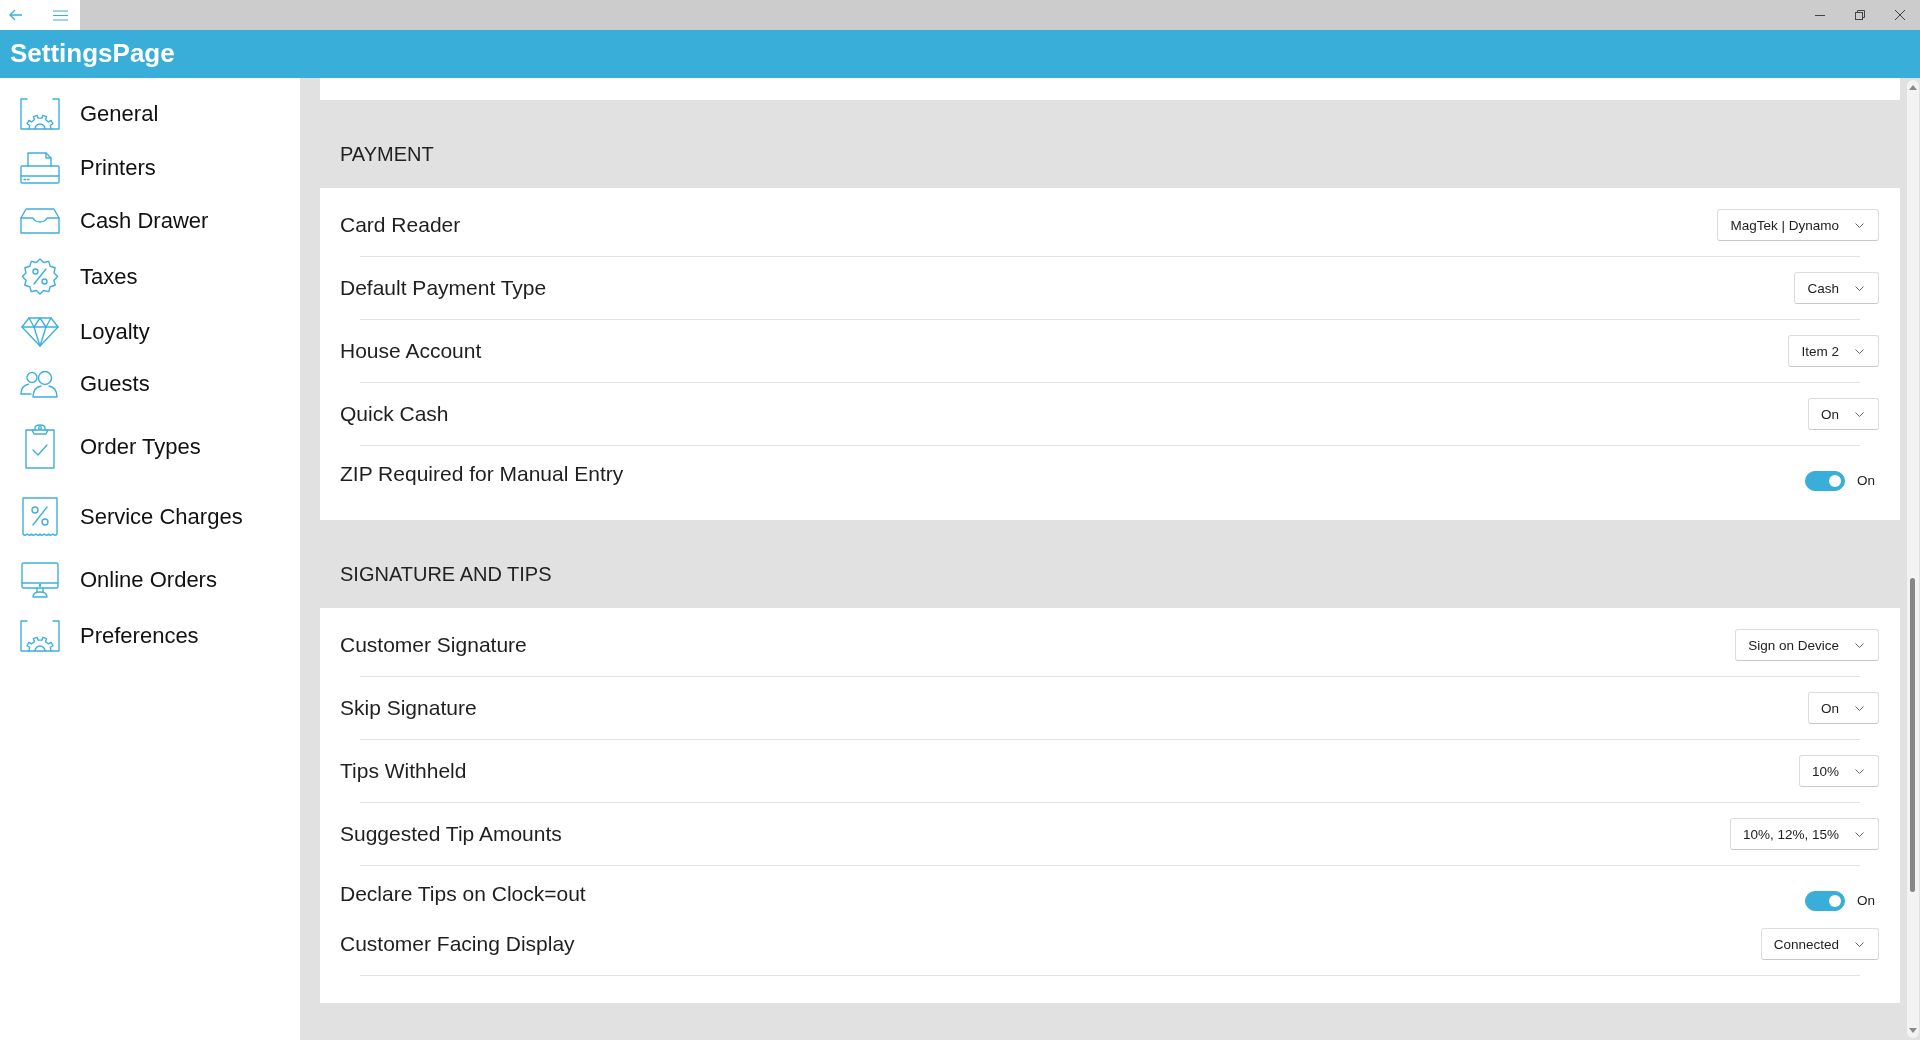  I want to click on setting-label: Skip Signature, so click(408, 708).